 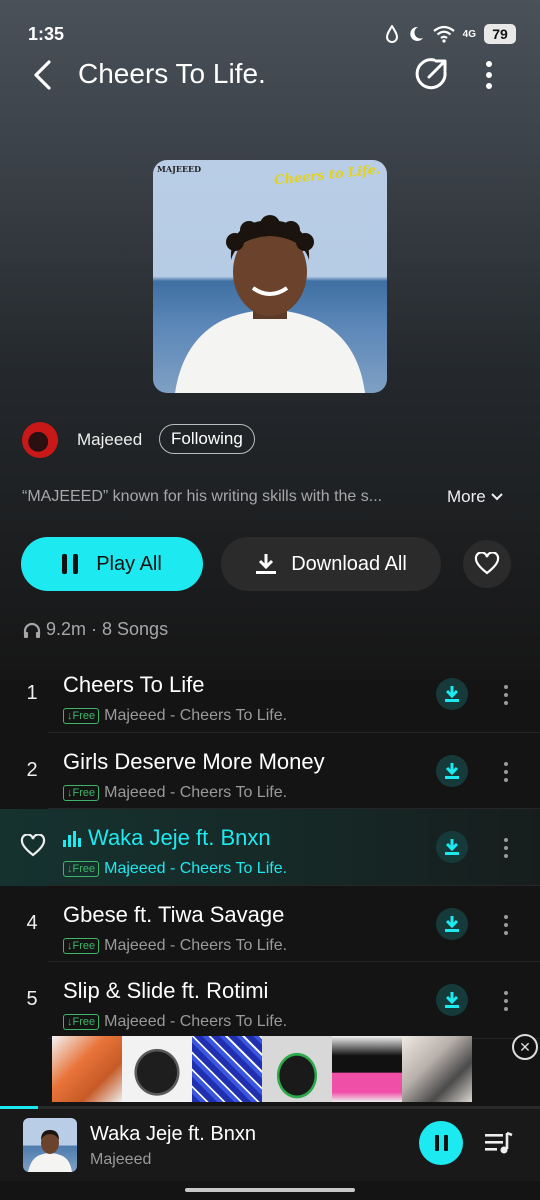 I want to click on album-cover: MAJEEED Cheers to Life., so click(x=270, y=276).